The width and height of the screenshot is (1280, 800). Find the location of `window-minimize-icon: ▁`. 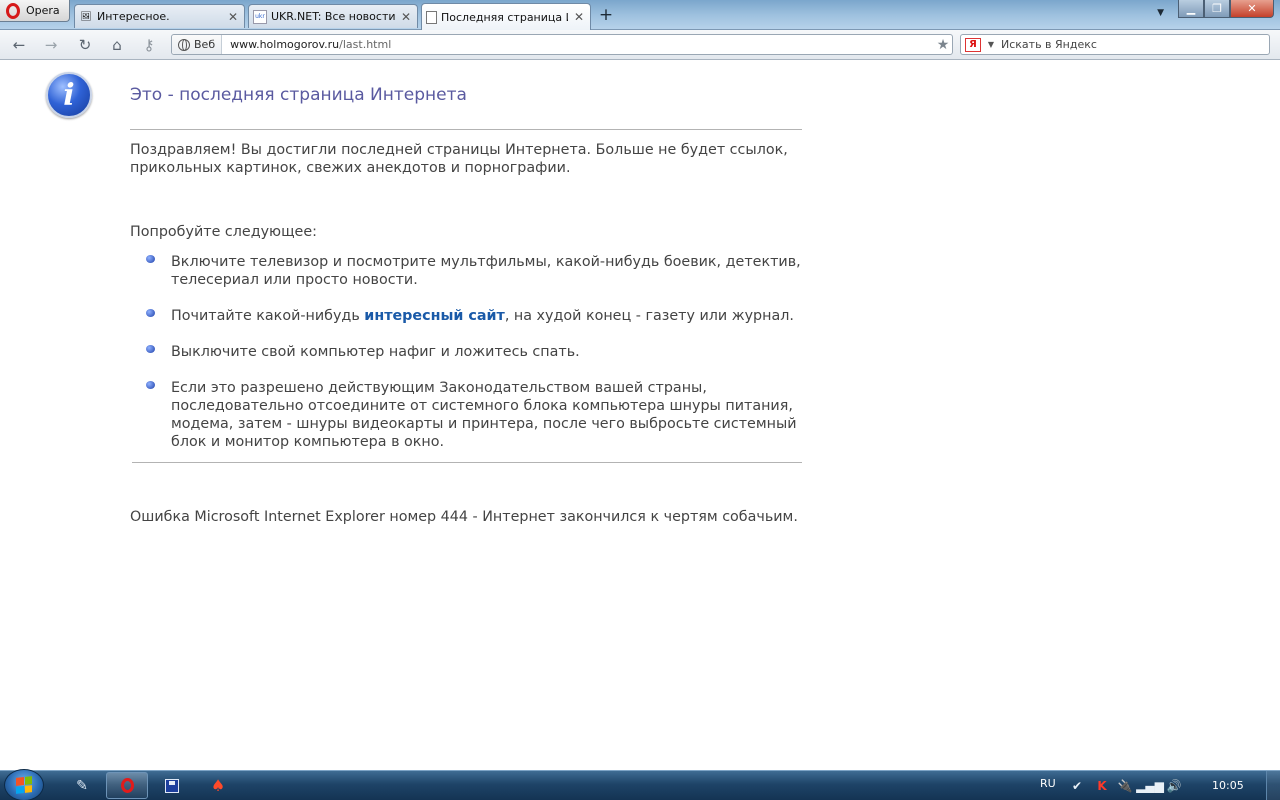

window-minimize-icon: ▁ is located at coordinates (1191, 9).